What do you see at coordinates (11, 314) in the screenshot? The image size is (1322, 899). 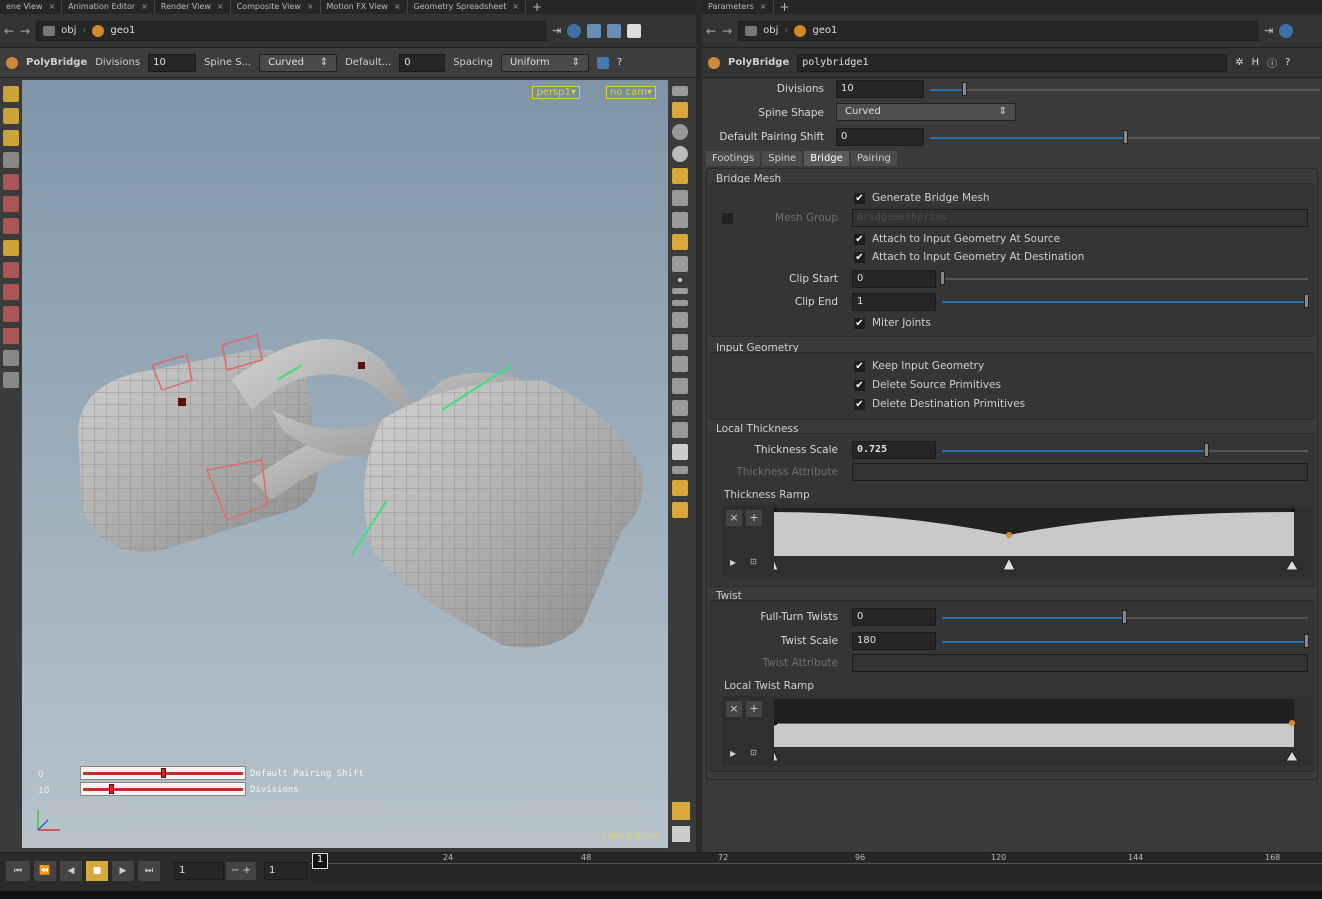 I see `snap-tool-icon` at bounding box center [11, 314].